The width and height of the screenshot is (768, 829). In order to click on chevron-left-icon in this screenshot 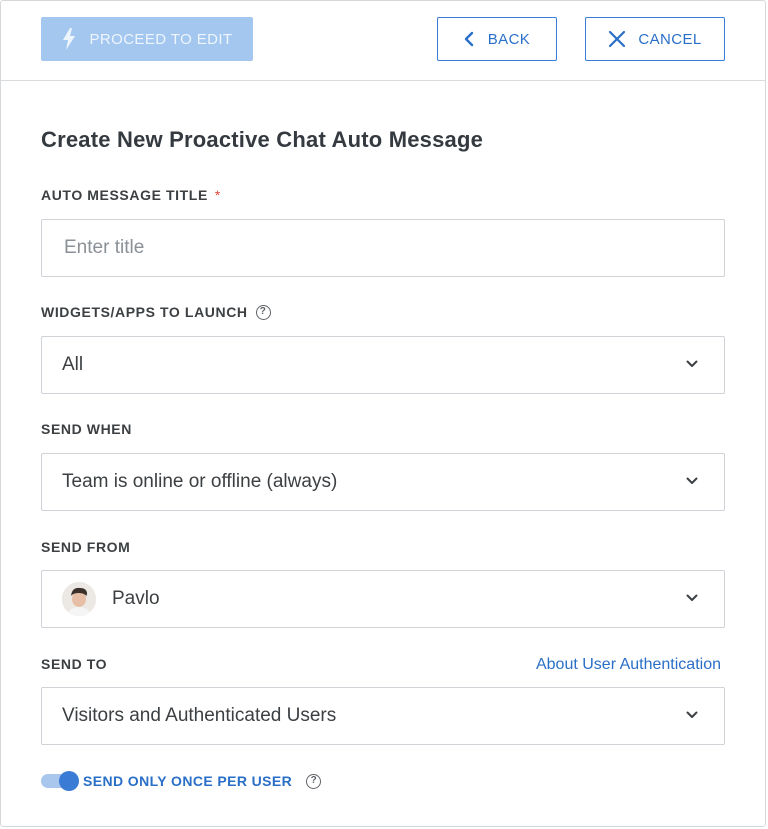, I will do `click(469, 39)`.